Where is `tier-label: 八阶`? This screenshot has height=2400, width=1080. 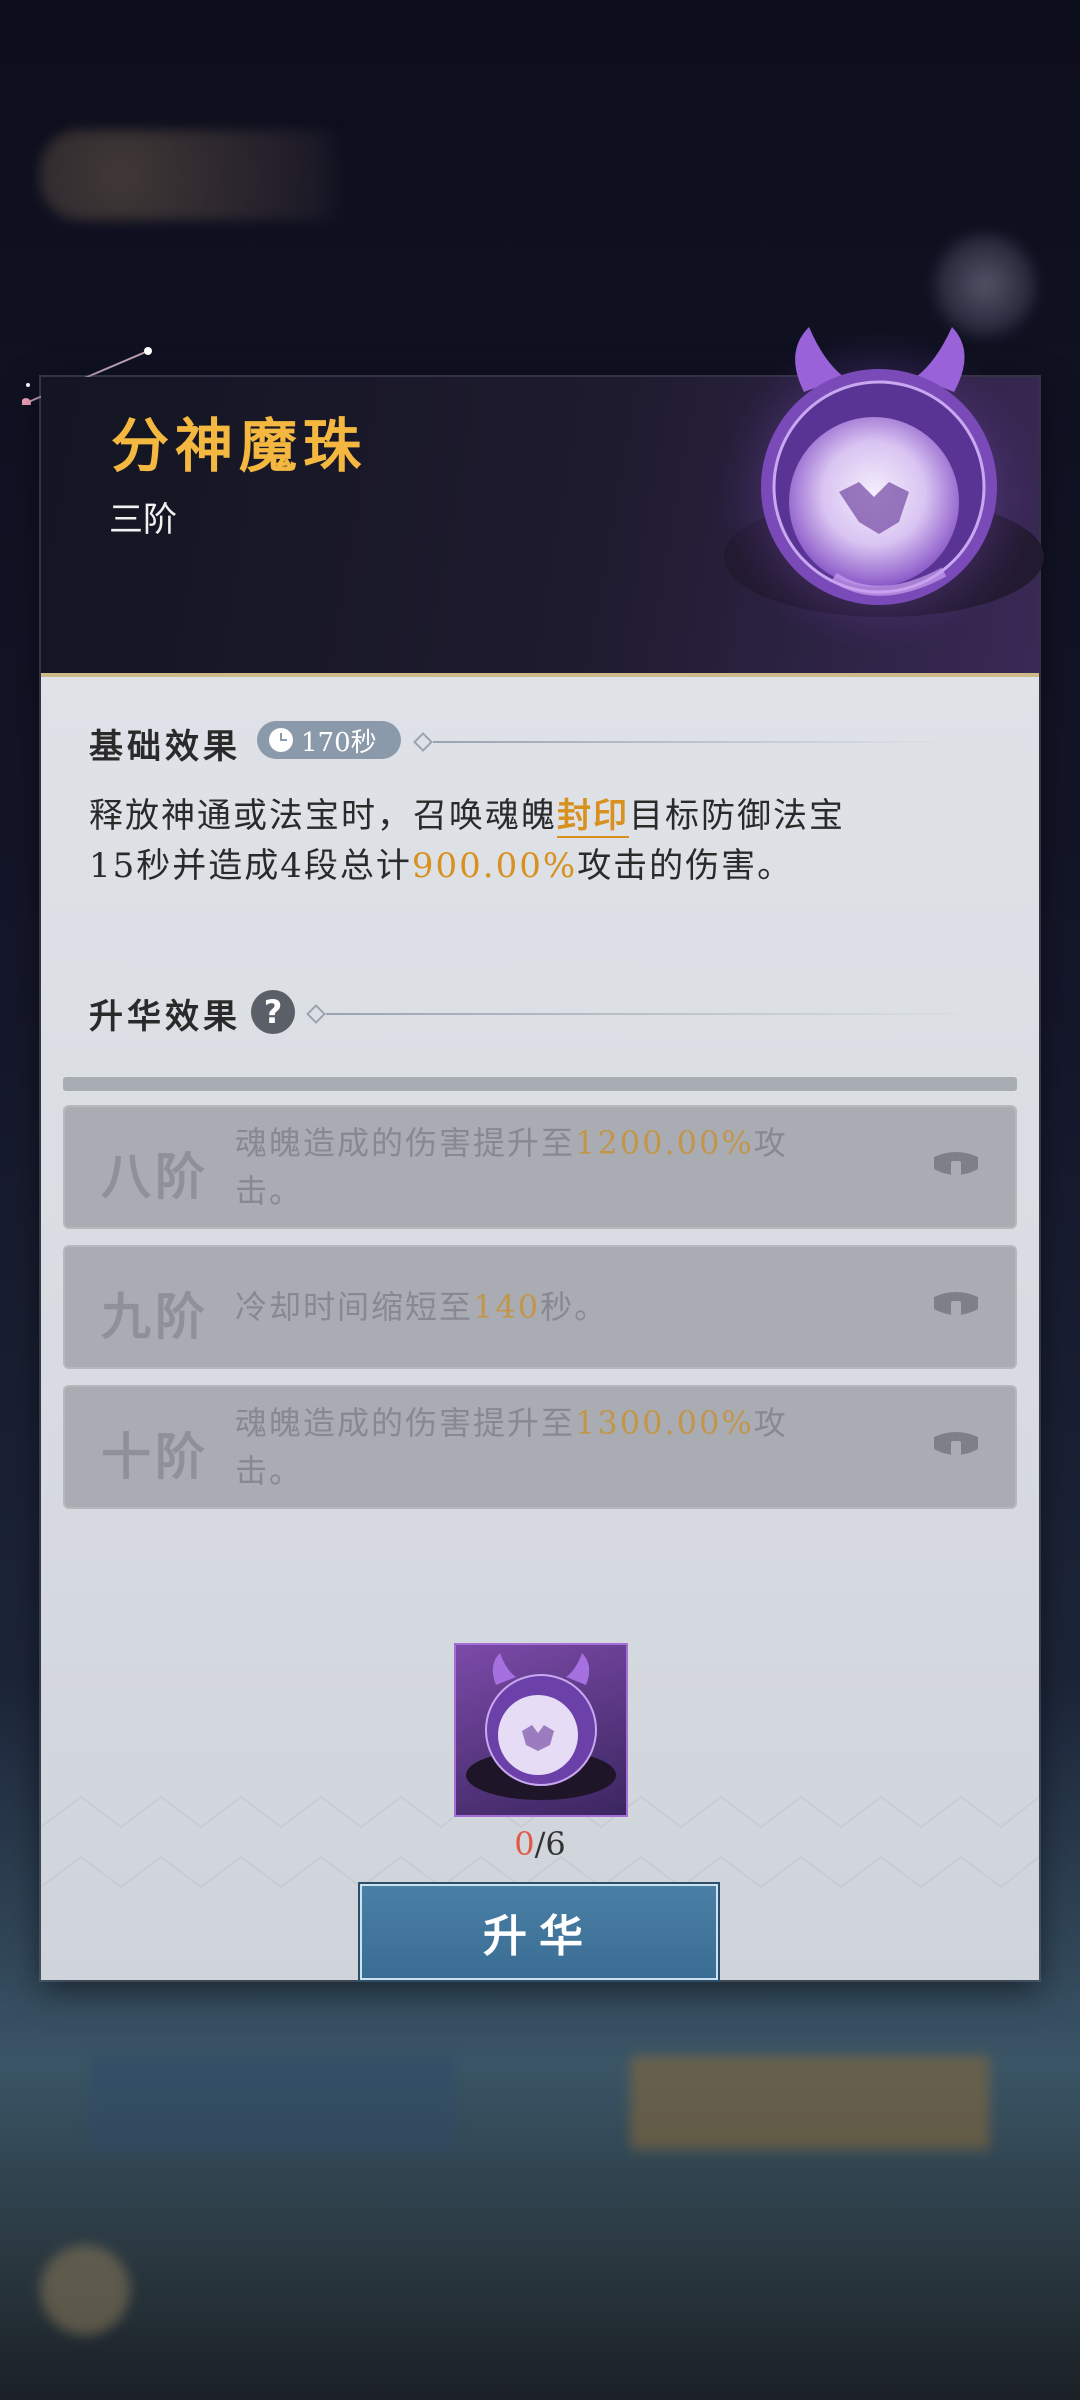
tier-label: 八阶 is located at coordinates (155, 1176).